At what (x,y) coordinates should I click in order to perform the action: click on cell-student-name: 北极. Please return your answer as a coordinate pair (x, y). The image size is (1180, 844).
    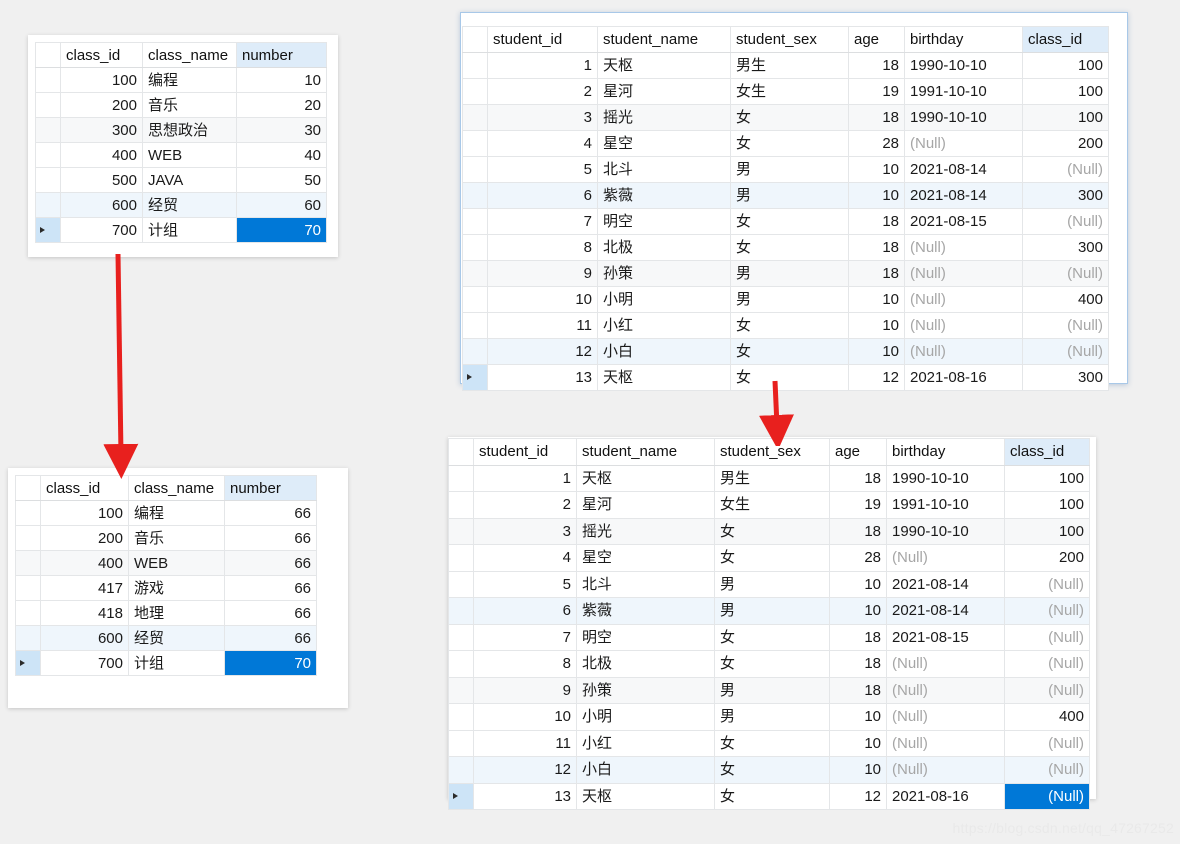
    Looking at the image, I should click on (645, 664).